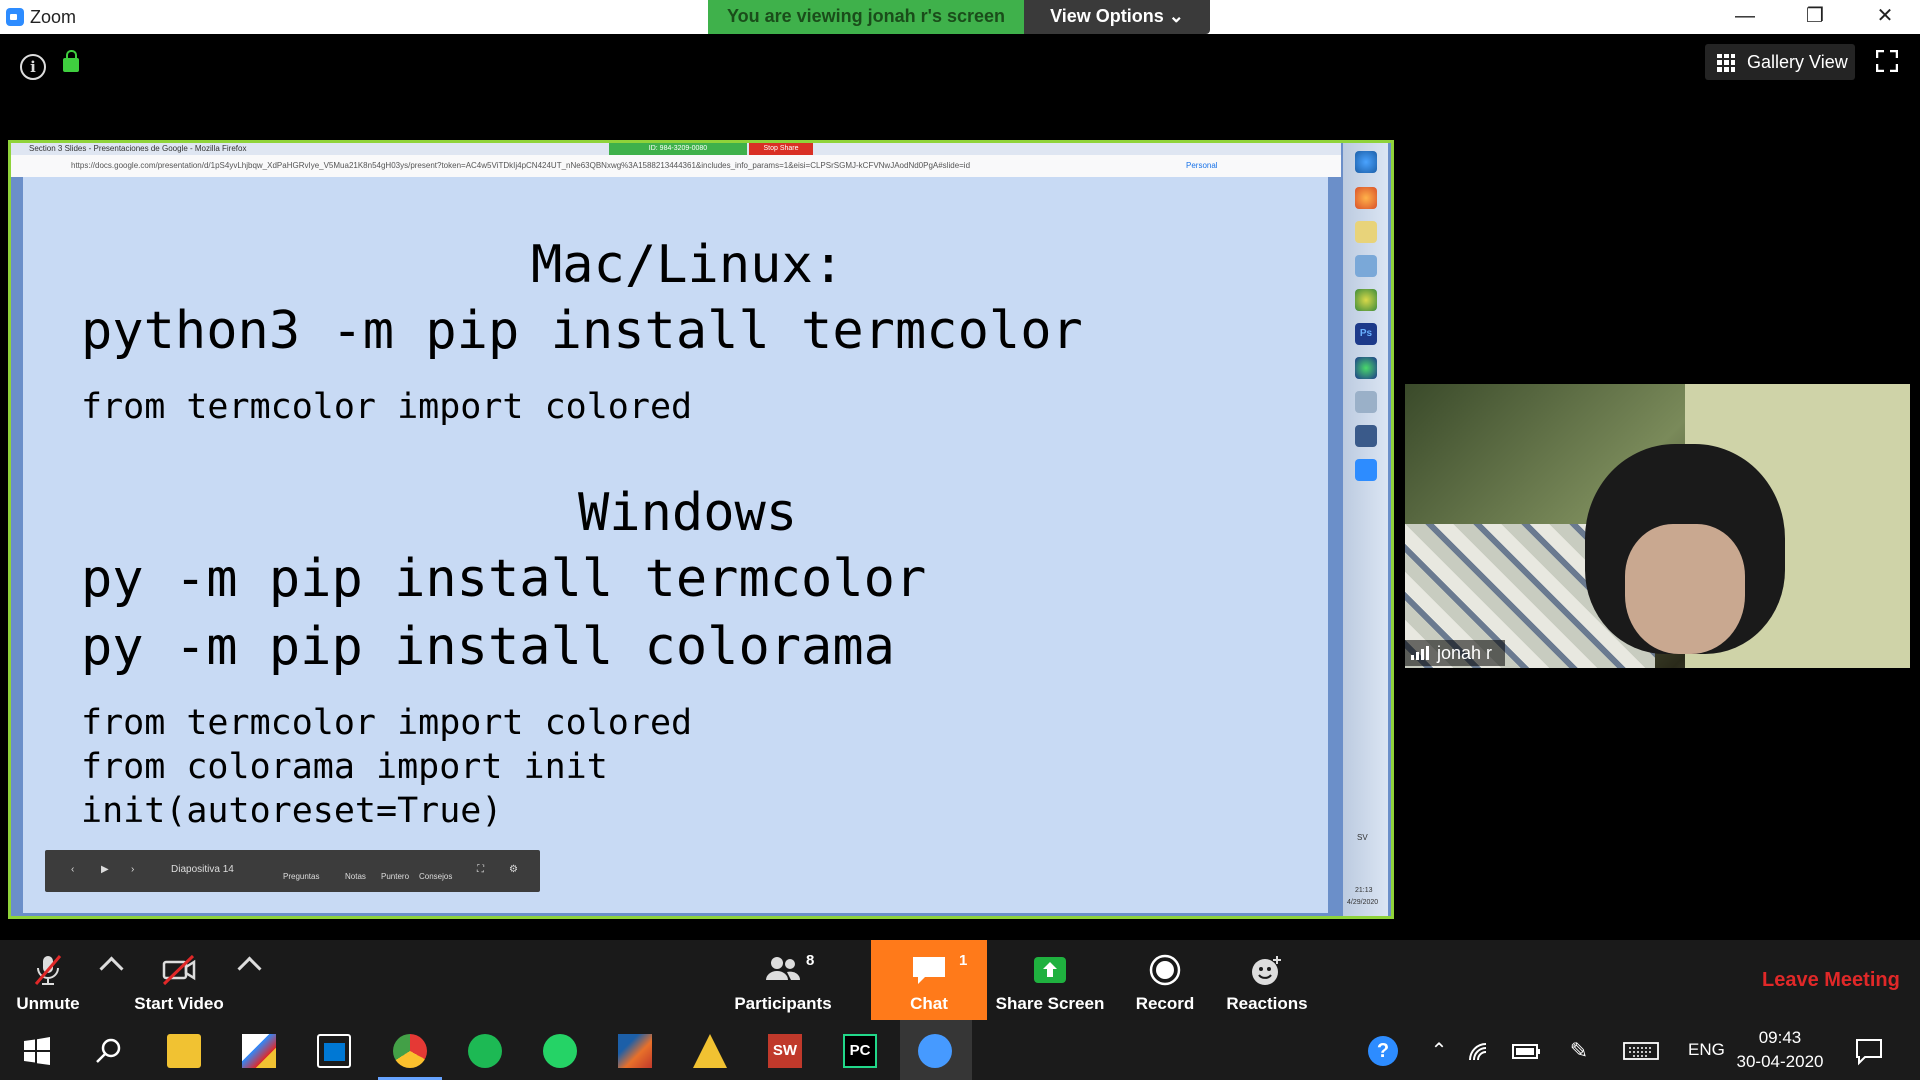 The height and width of the screenshot is (1080, 1920). Describe the element at coordinates (184, 1051) in the screenshot. I see `file-explorer-icon` at that location.